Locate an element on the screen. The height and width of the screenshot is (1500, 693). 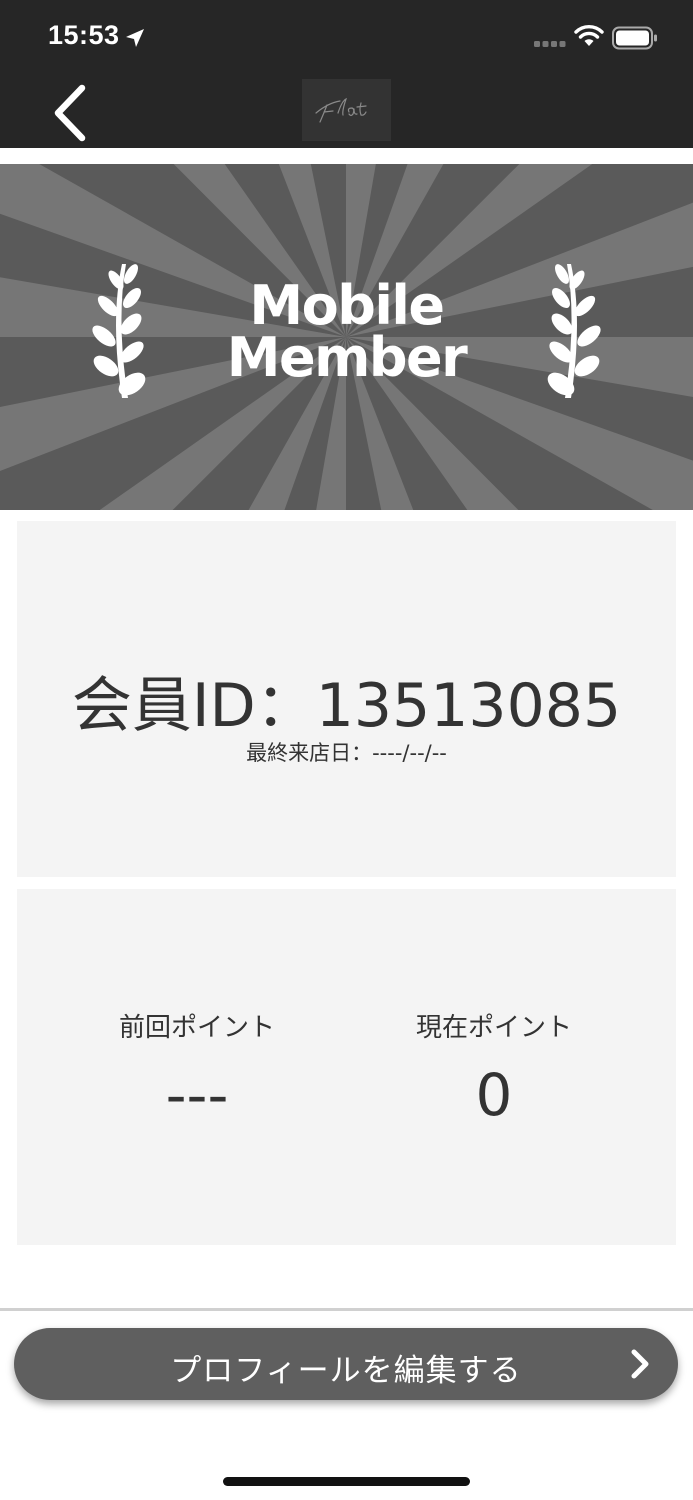
banner-title: Mobile Member is located at coordinates (346, 331).